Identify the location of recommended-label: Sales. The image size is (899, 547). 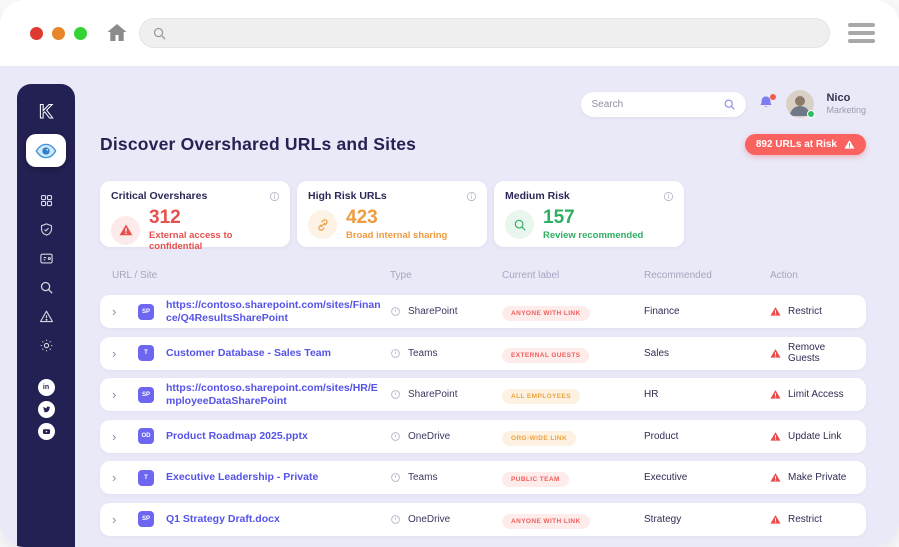
(657, 353).